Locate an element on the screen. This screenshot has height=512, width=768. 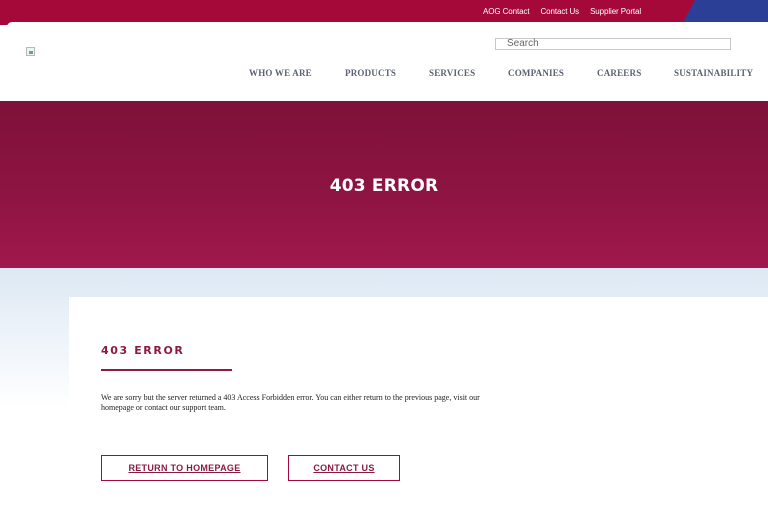
utility-links: AOG Contact Contact Us Supplier Portal is located at coordinates (562, 11).